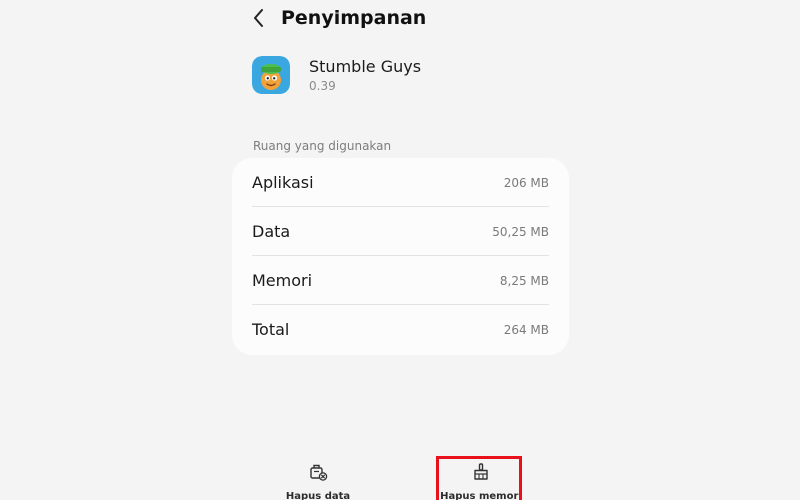  What do you see at coordinates (481, 481) in the screenshot?
I see `clear-cache-button: Hapus memori` at bounding box center [481, 481].